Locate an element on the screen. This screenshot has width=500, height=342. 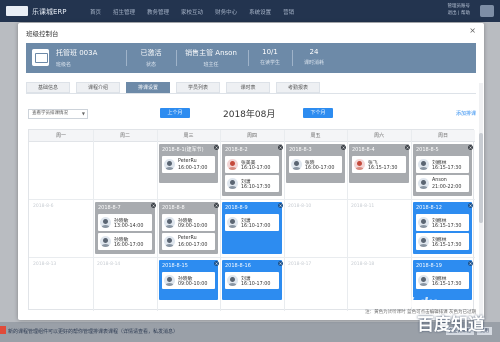
weekday-label: 周五 is located at coordinates (315, 136).